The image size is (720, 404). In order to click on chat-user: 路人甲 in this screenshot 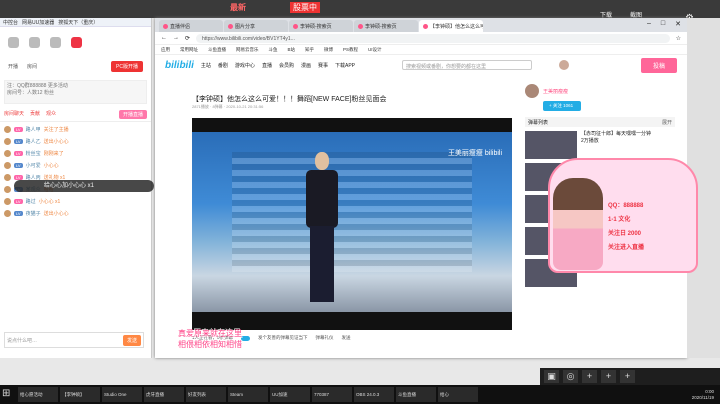, I will do `click(33, 129)`.